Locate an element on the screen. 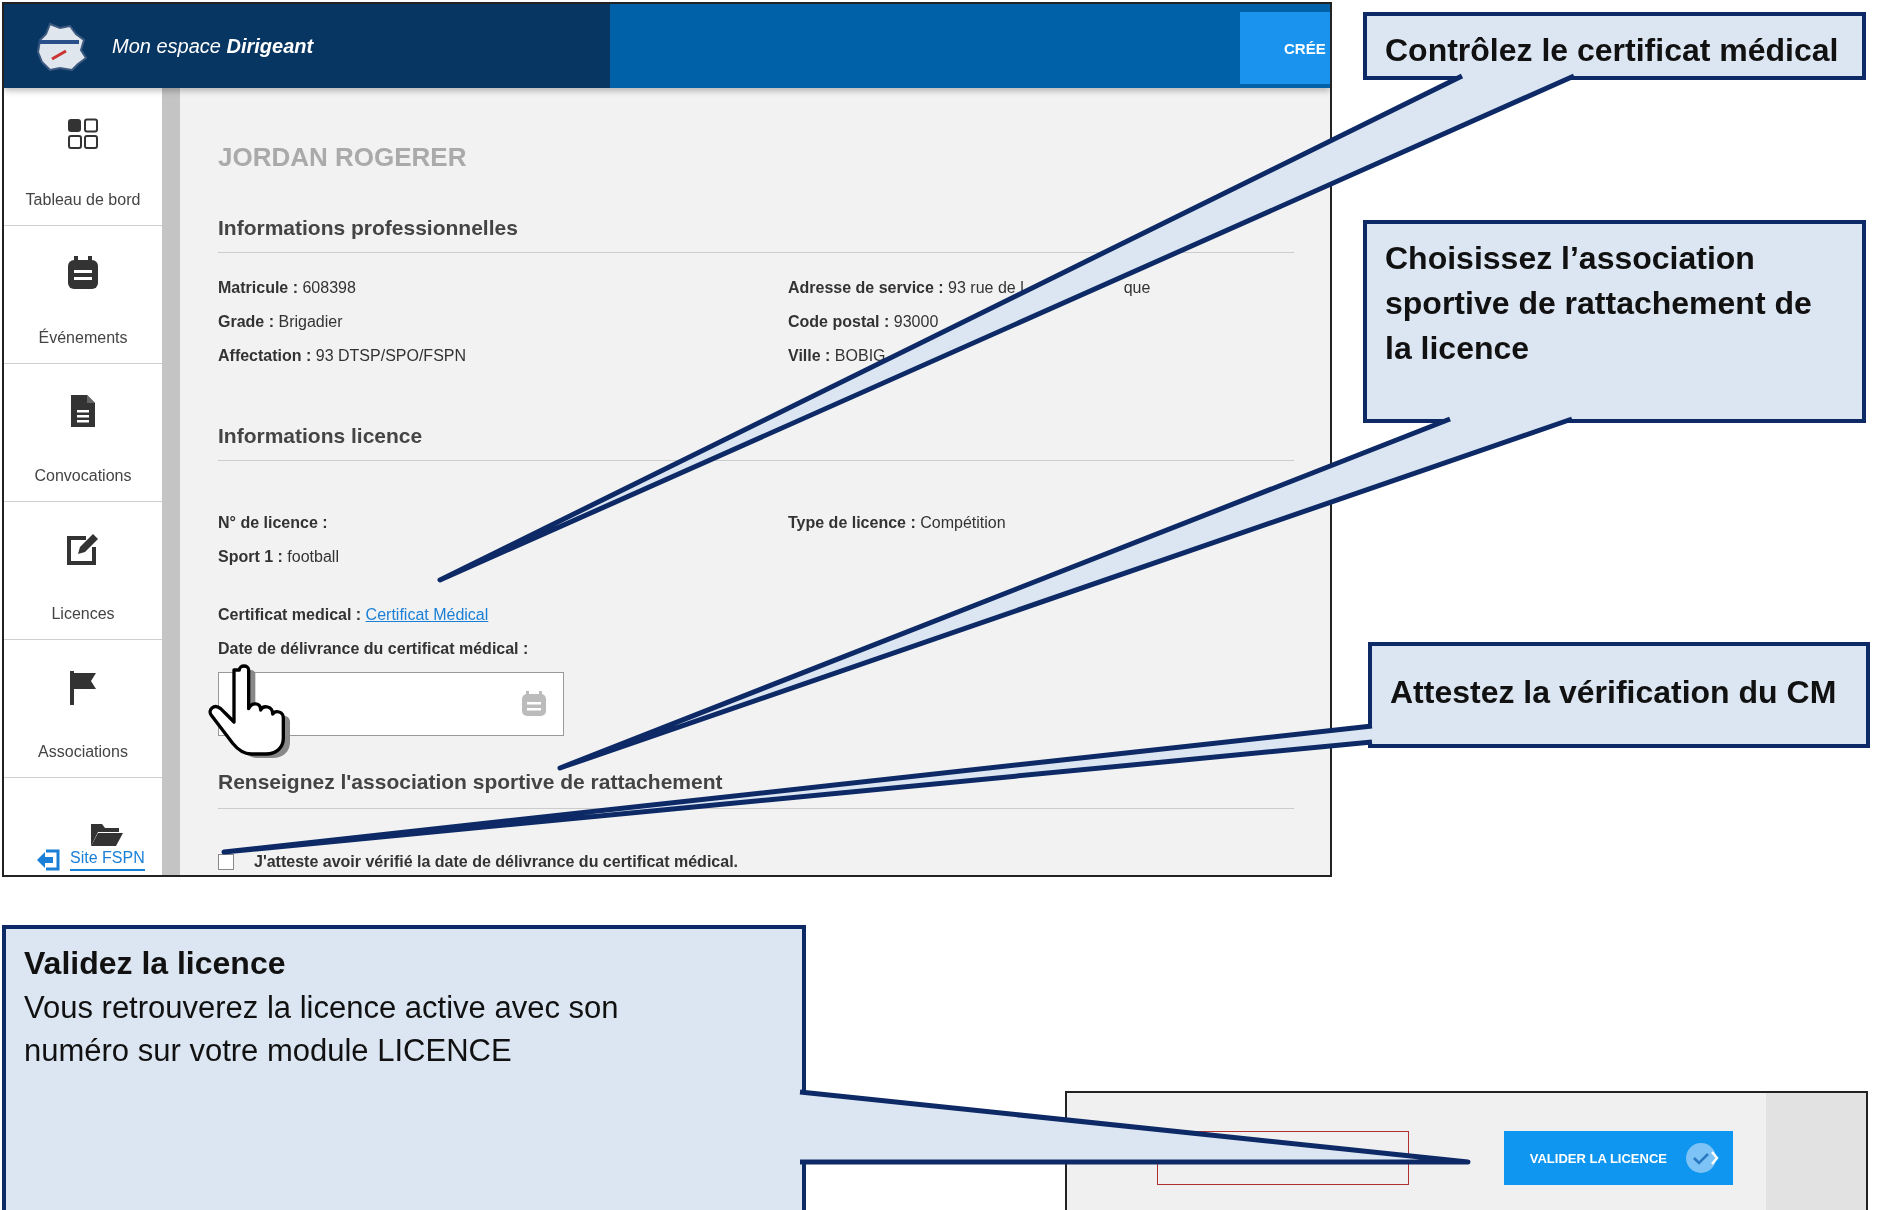 Image resolution: width=1883 pixels, height=1210 pixels. scrollbar is located at coordinates (171, 481).